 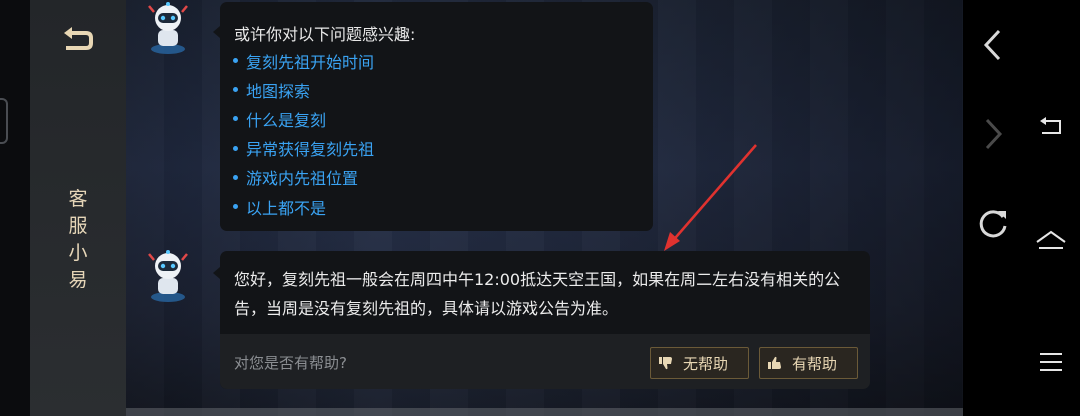 I want to click on suggestion-label: 地图探索, so click(x=278, y=91).